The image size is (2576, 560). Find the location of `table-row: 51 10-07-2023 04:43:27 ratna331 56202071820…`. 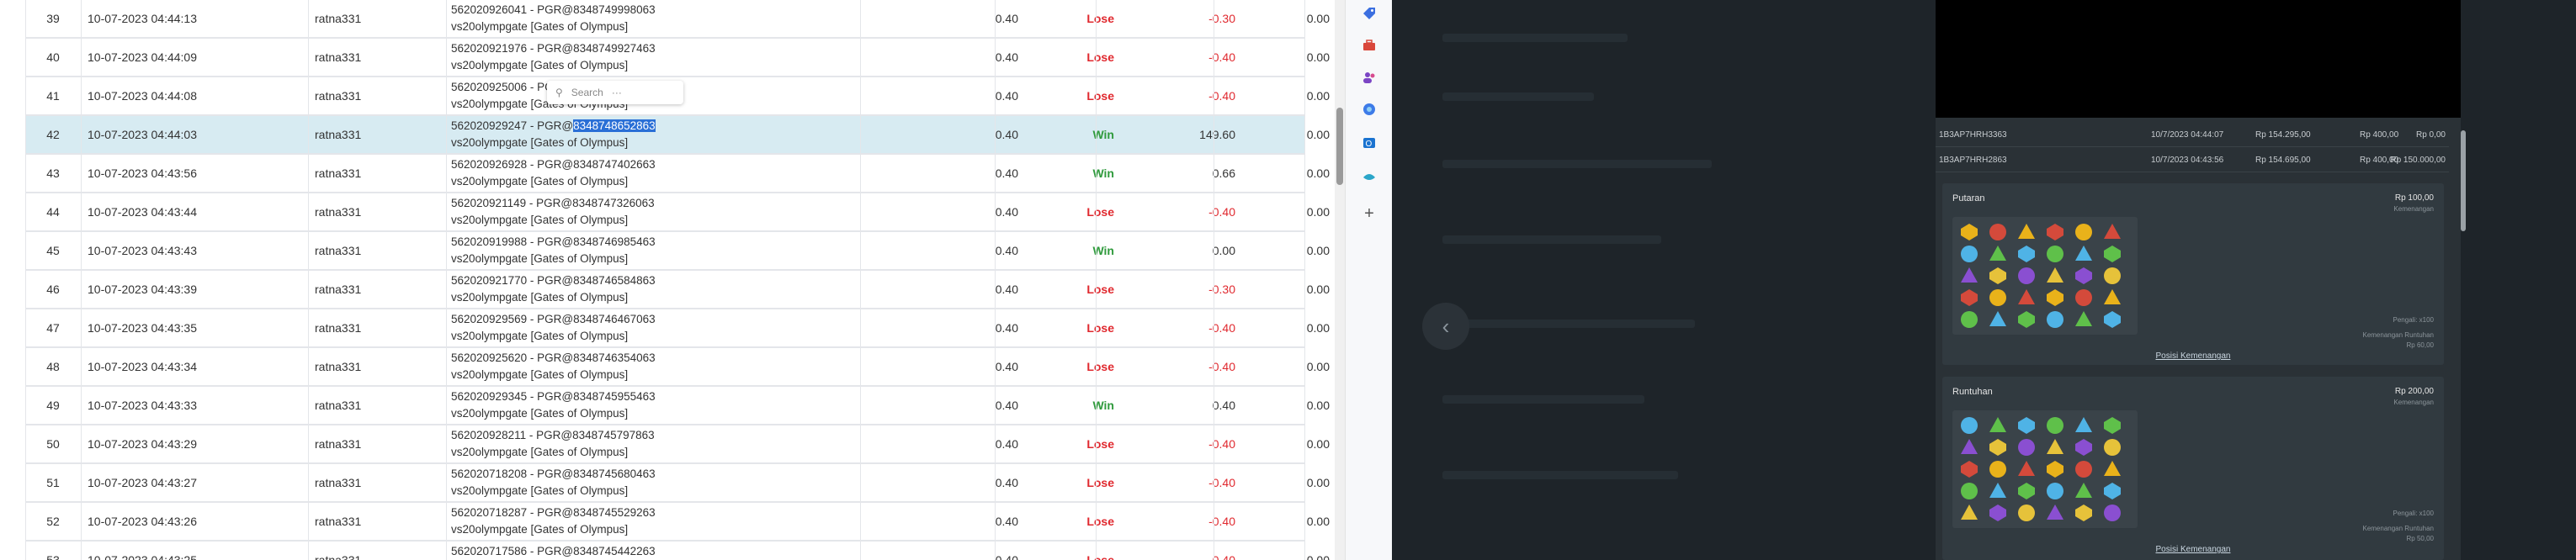

table-row: 51 10-07-2023 04:43:27 ratna331 56202071820… is located at coordinates (678, 483).